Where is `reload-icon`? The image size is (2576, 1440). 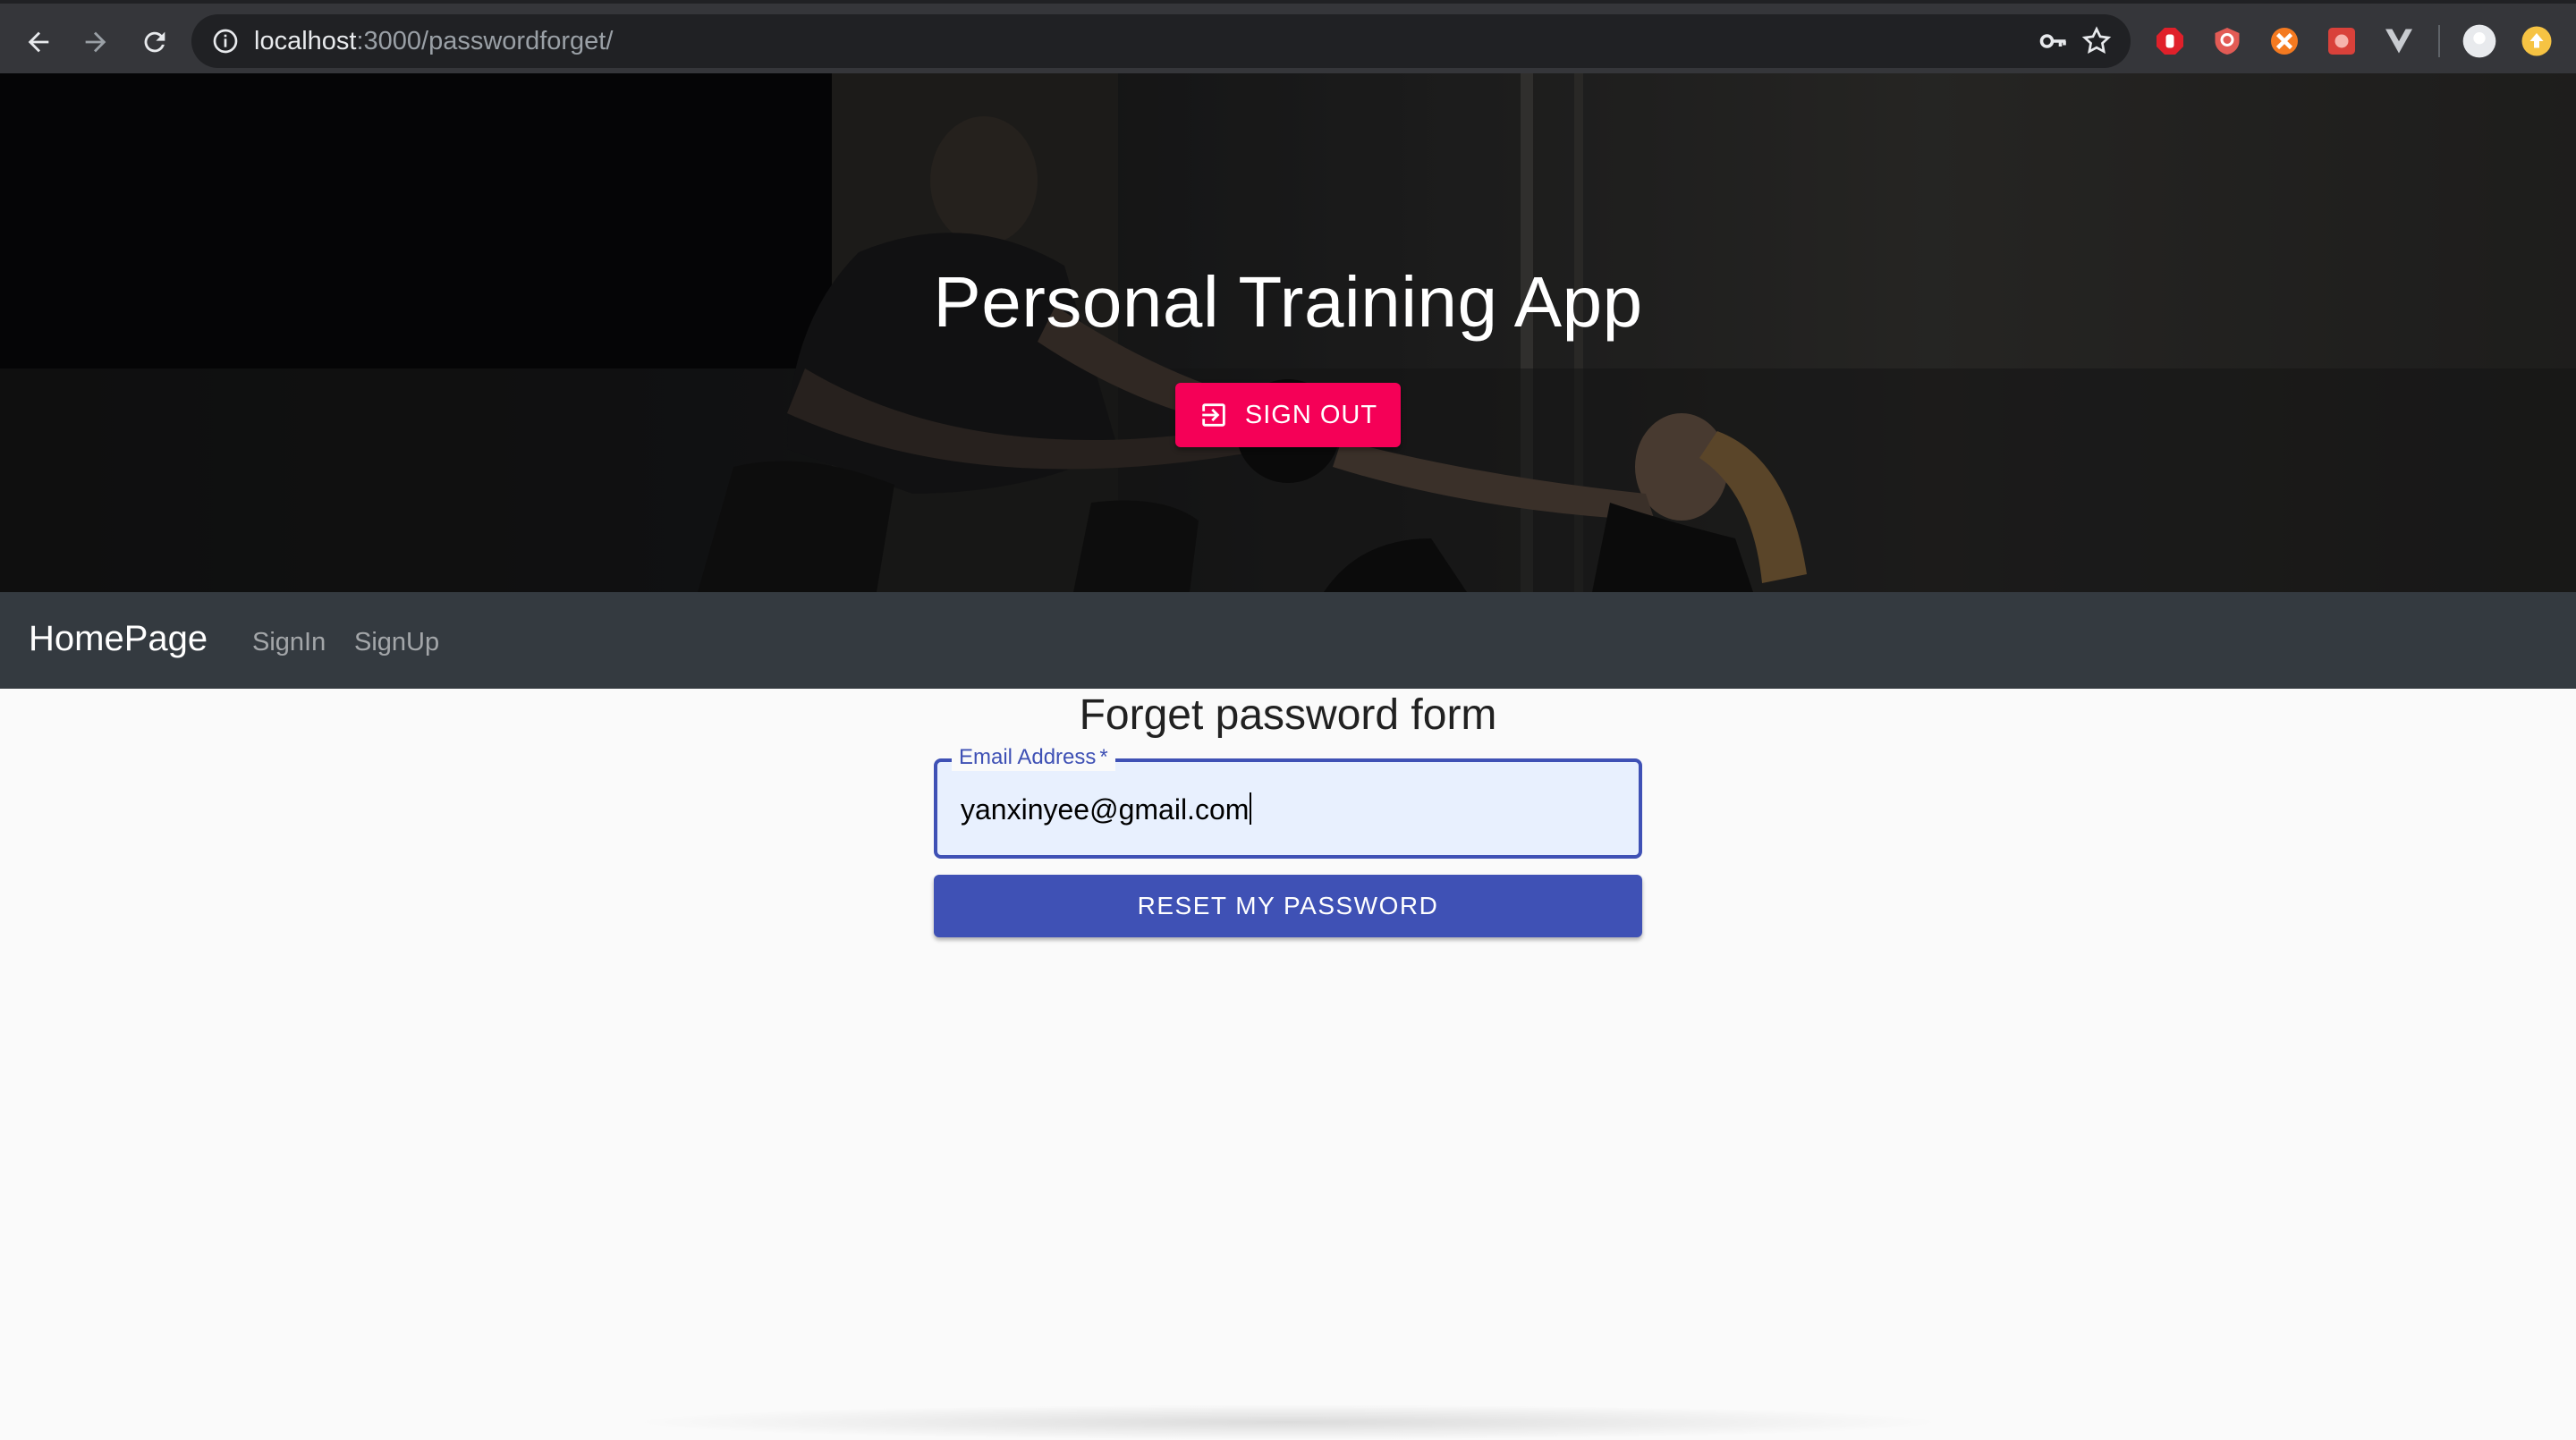 reload-icon is located at coordinates (154, 42).